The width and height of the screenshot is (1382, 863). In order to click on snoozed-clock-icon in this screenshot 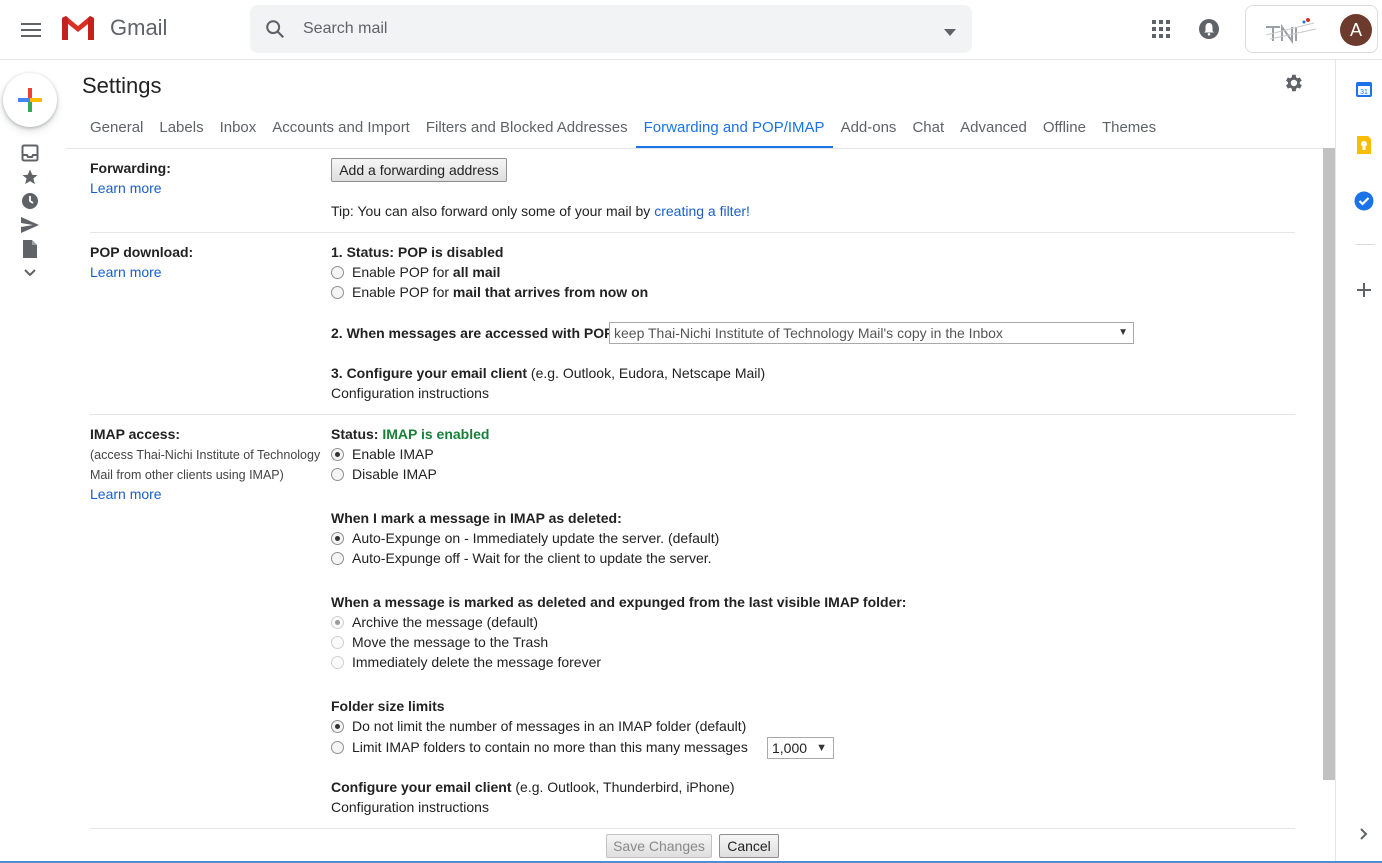, I will do `click(30, 201)`.